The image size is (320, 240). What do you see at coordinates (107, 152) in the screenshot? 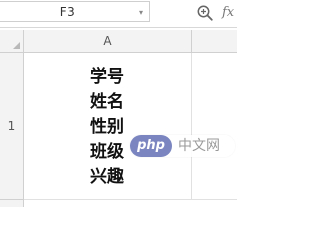
I see `cell-line: 班级` at bounding box center [107, 152].